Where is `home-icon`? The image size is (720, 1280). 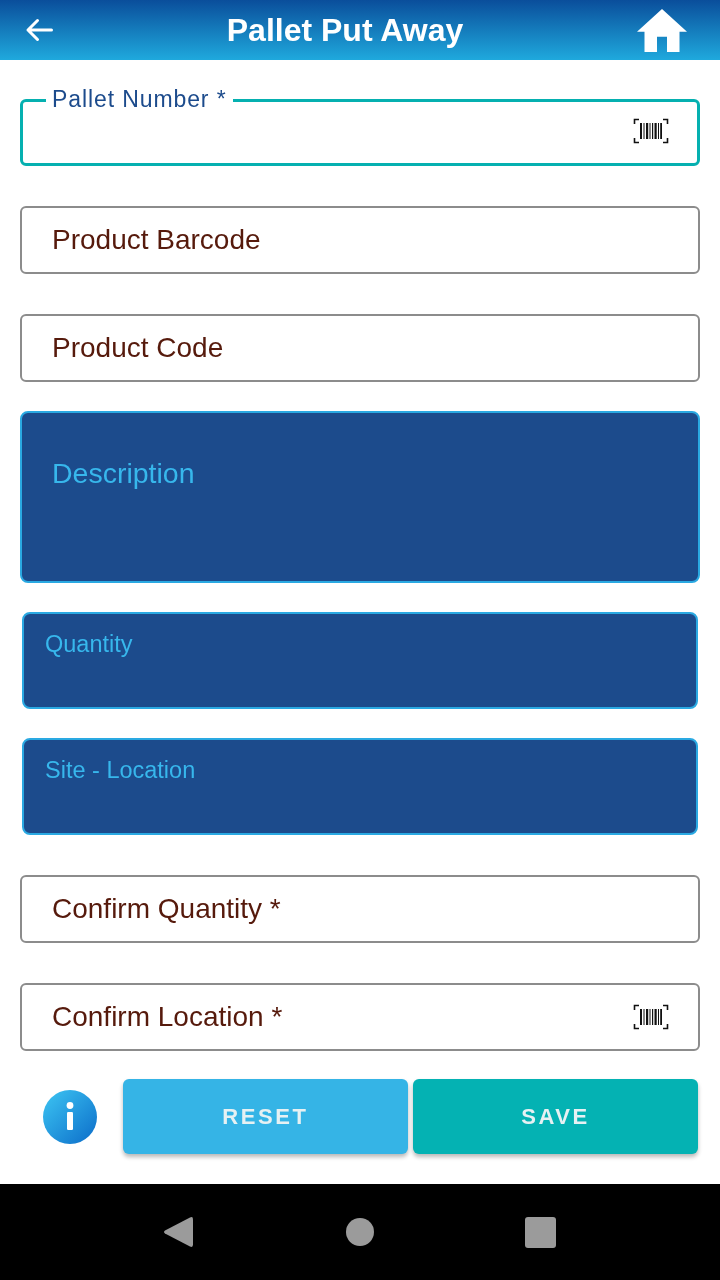
home-icon is located at coordinates (662, 30).